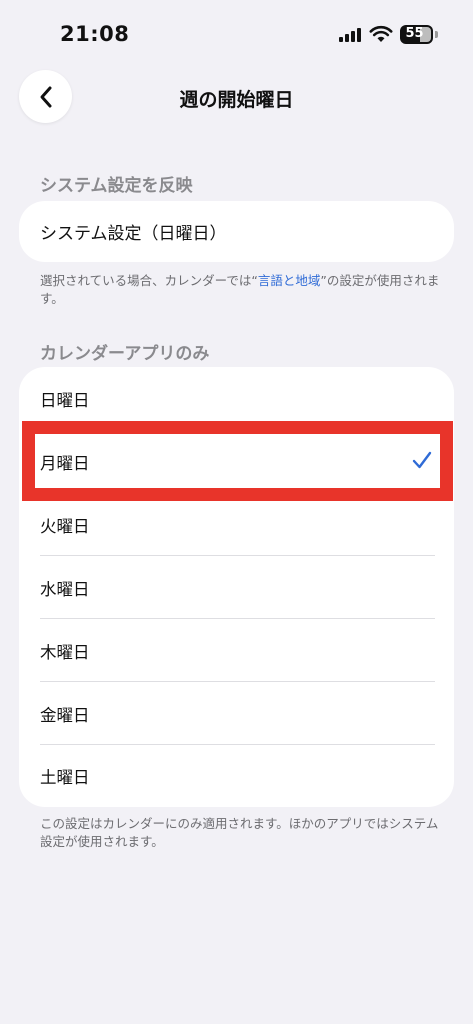  I want to click on weekday-label: 日曜日, so click(65, 400).